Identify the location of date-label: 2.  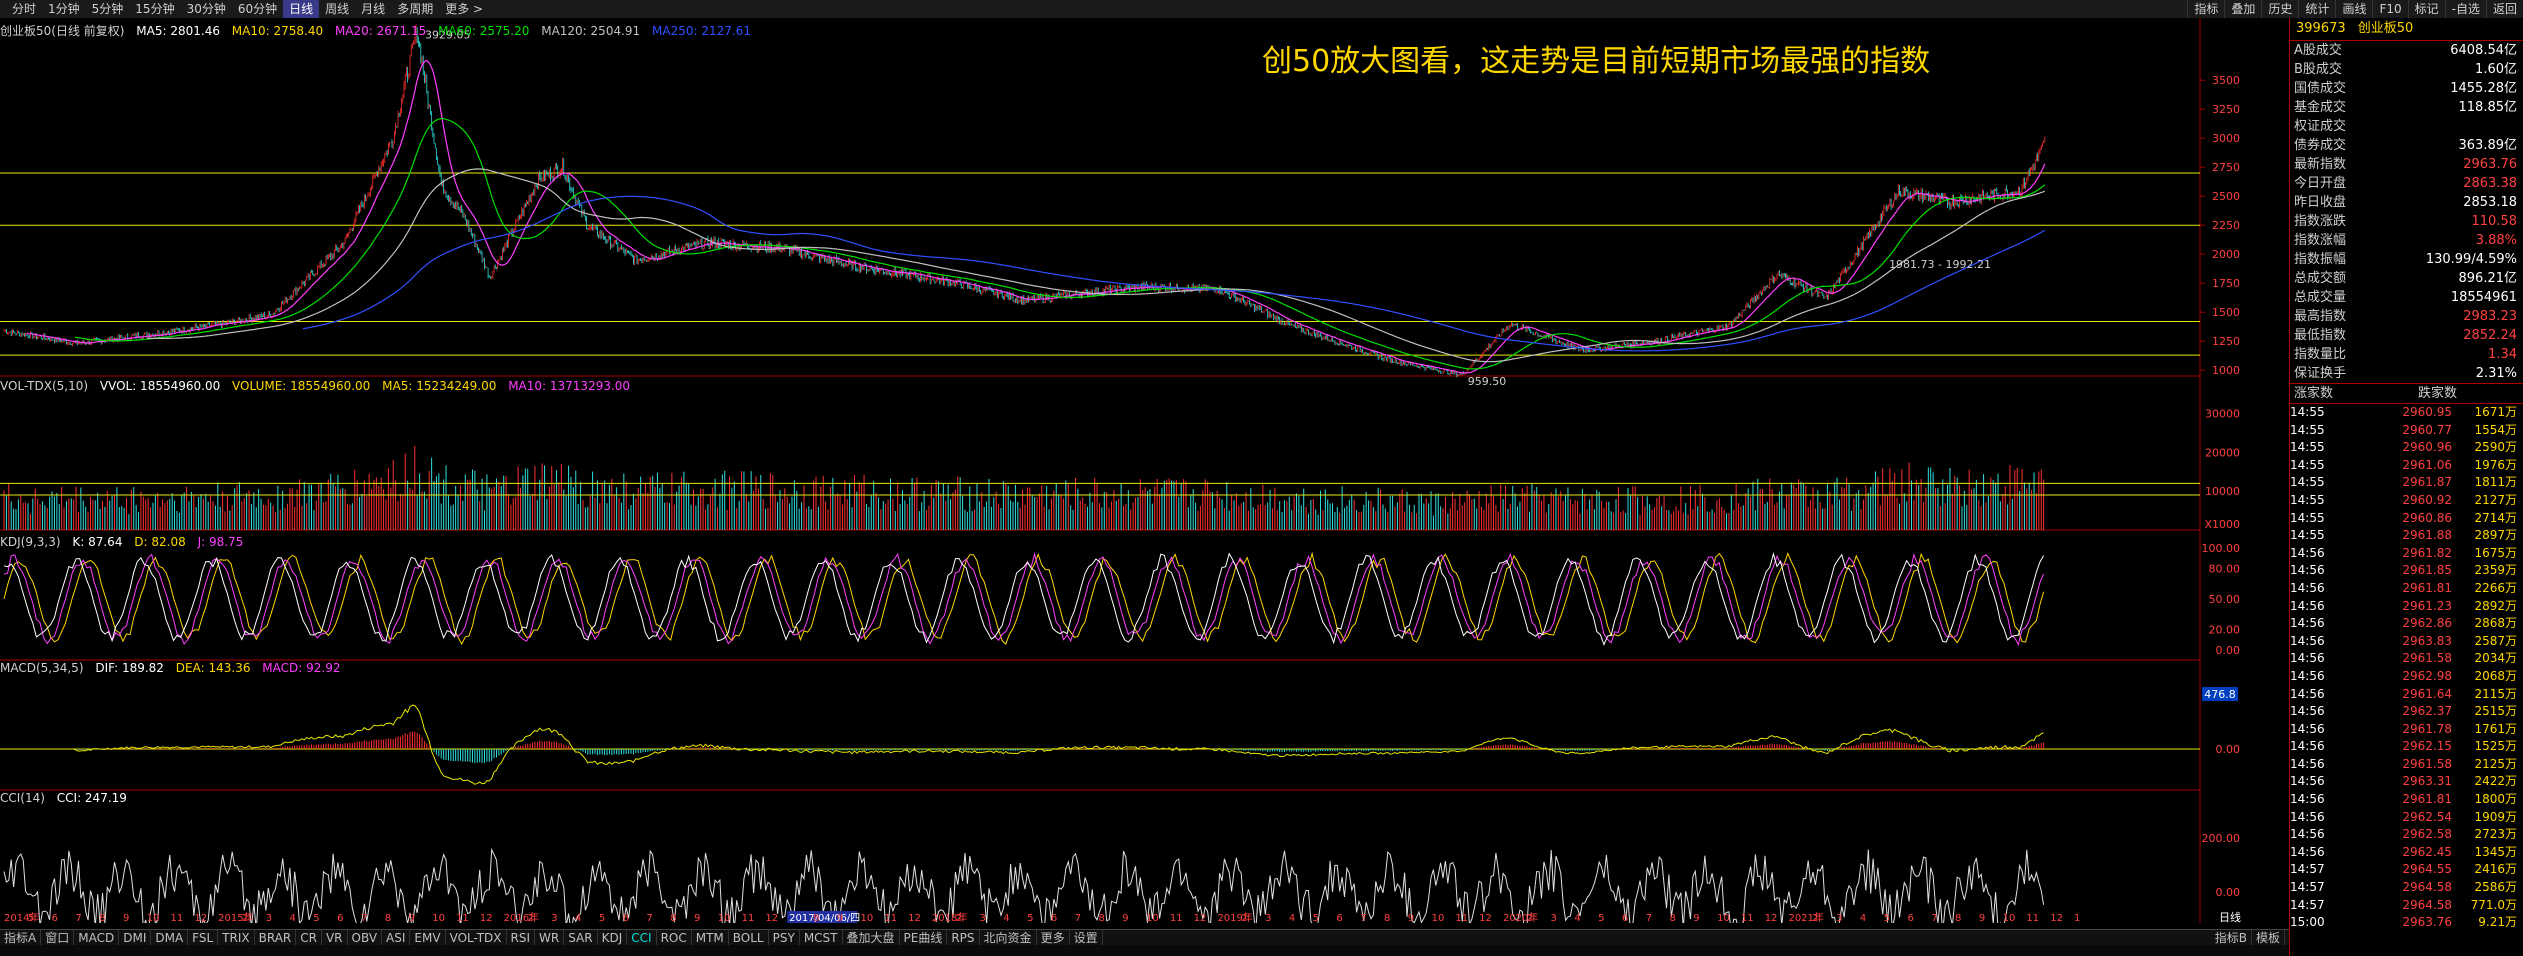
(959, 918).